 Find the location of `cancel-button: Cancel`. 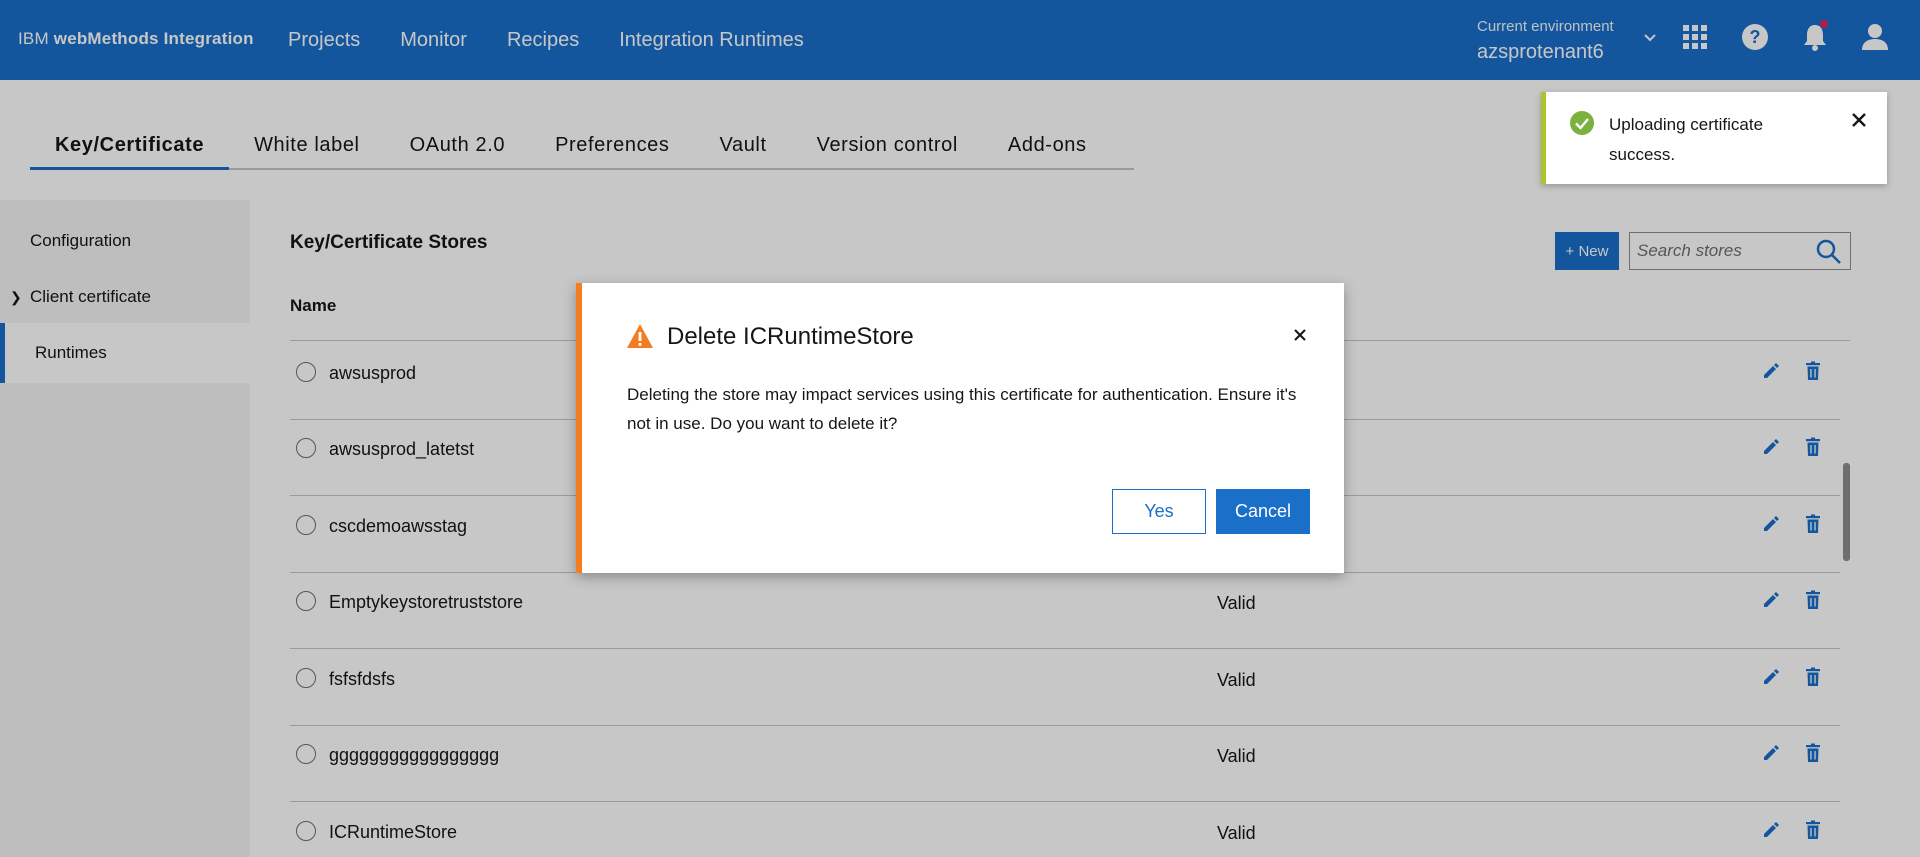

cancel-button: Cancel is located at coordinates (1263, 511).